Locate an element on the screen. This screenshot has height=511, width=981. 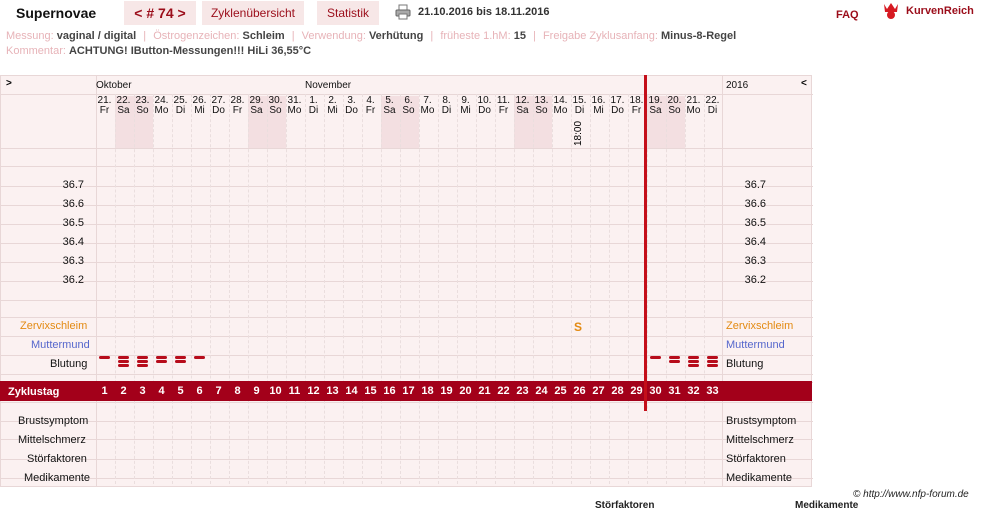
cycle-day-number: 27 is located at coordinates (598, 391).